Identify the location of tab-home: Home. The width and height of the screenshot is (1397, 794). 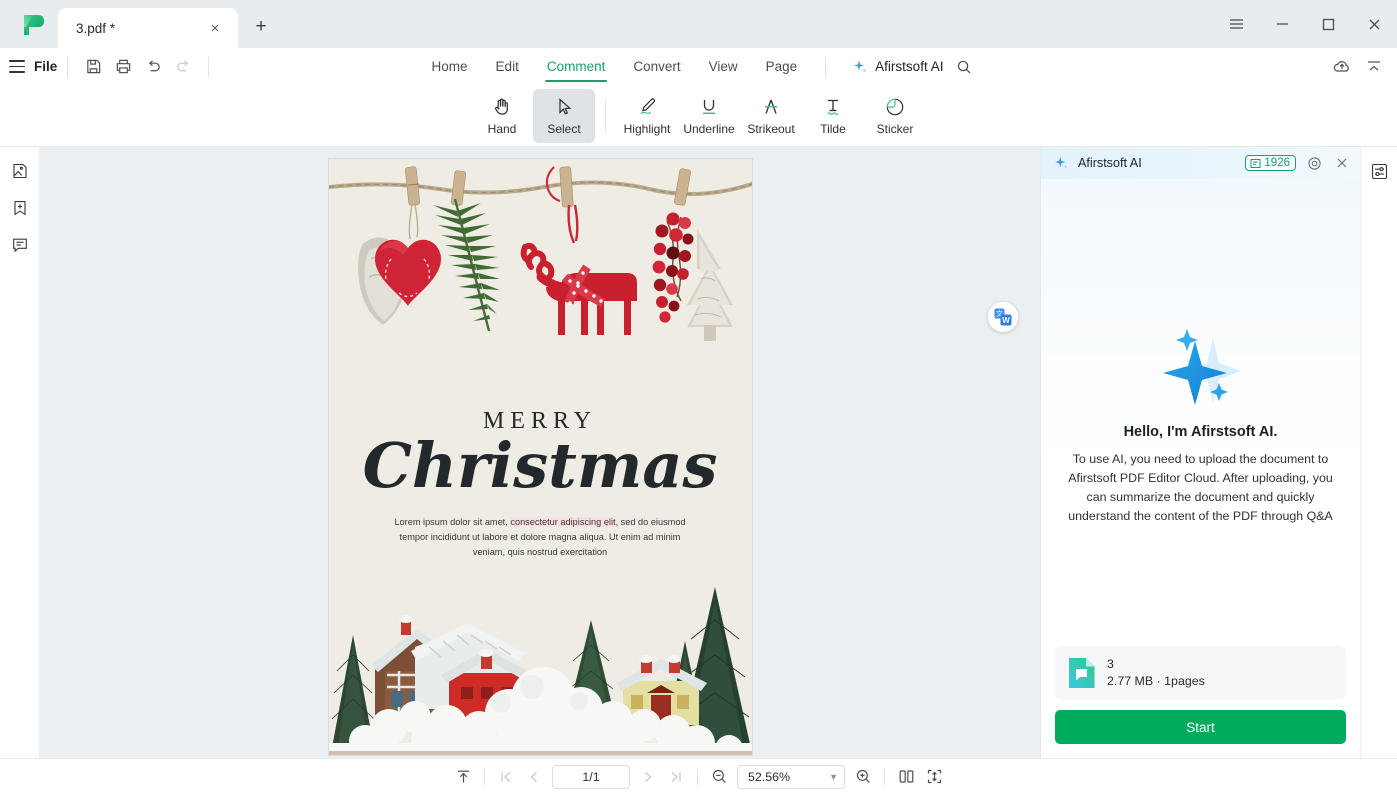
(450, 66).